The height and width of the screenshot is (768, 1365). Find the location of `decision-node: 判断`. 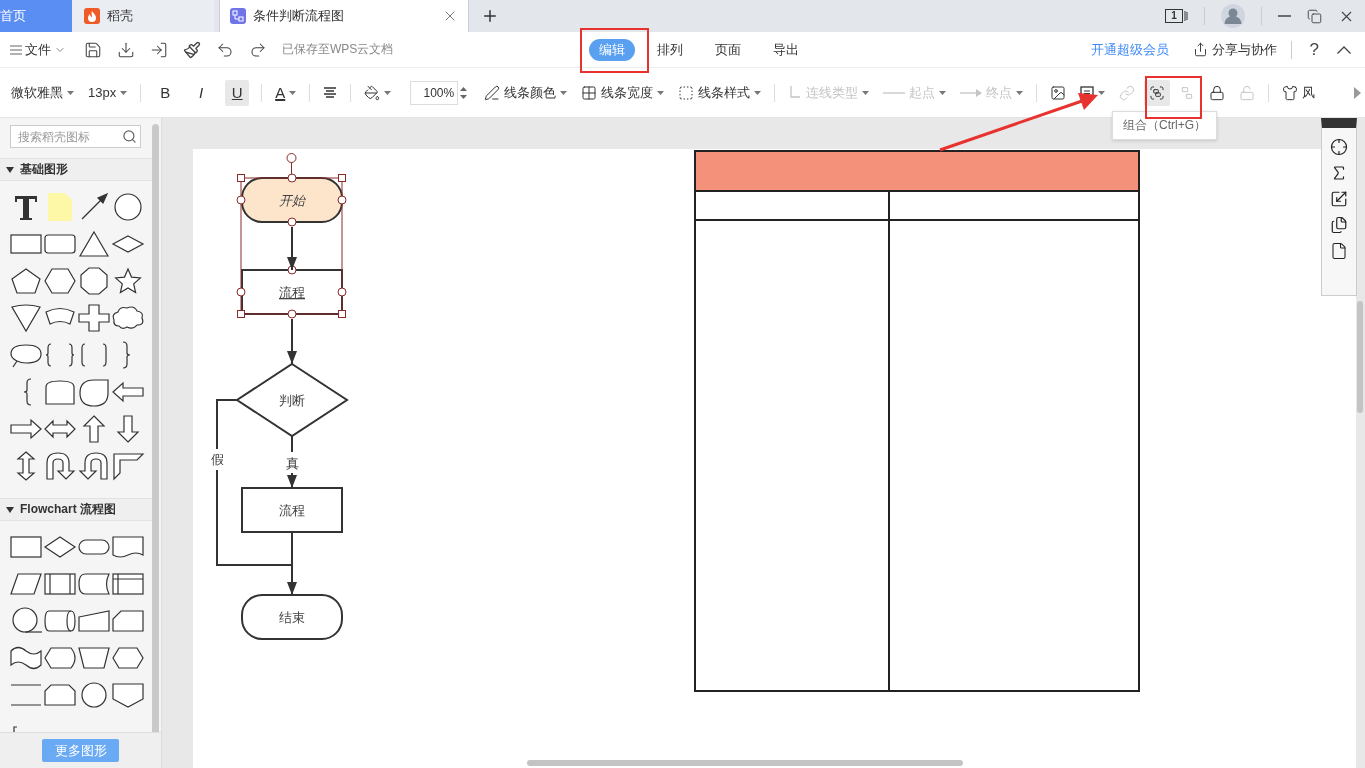

decision-node: 判断 is located at coordinates (292, 400).